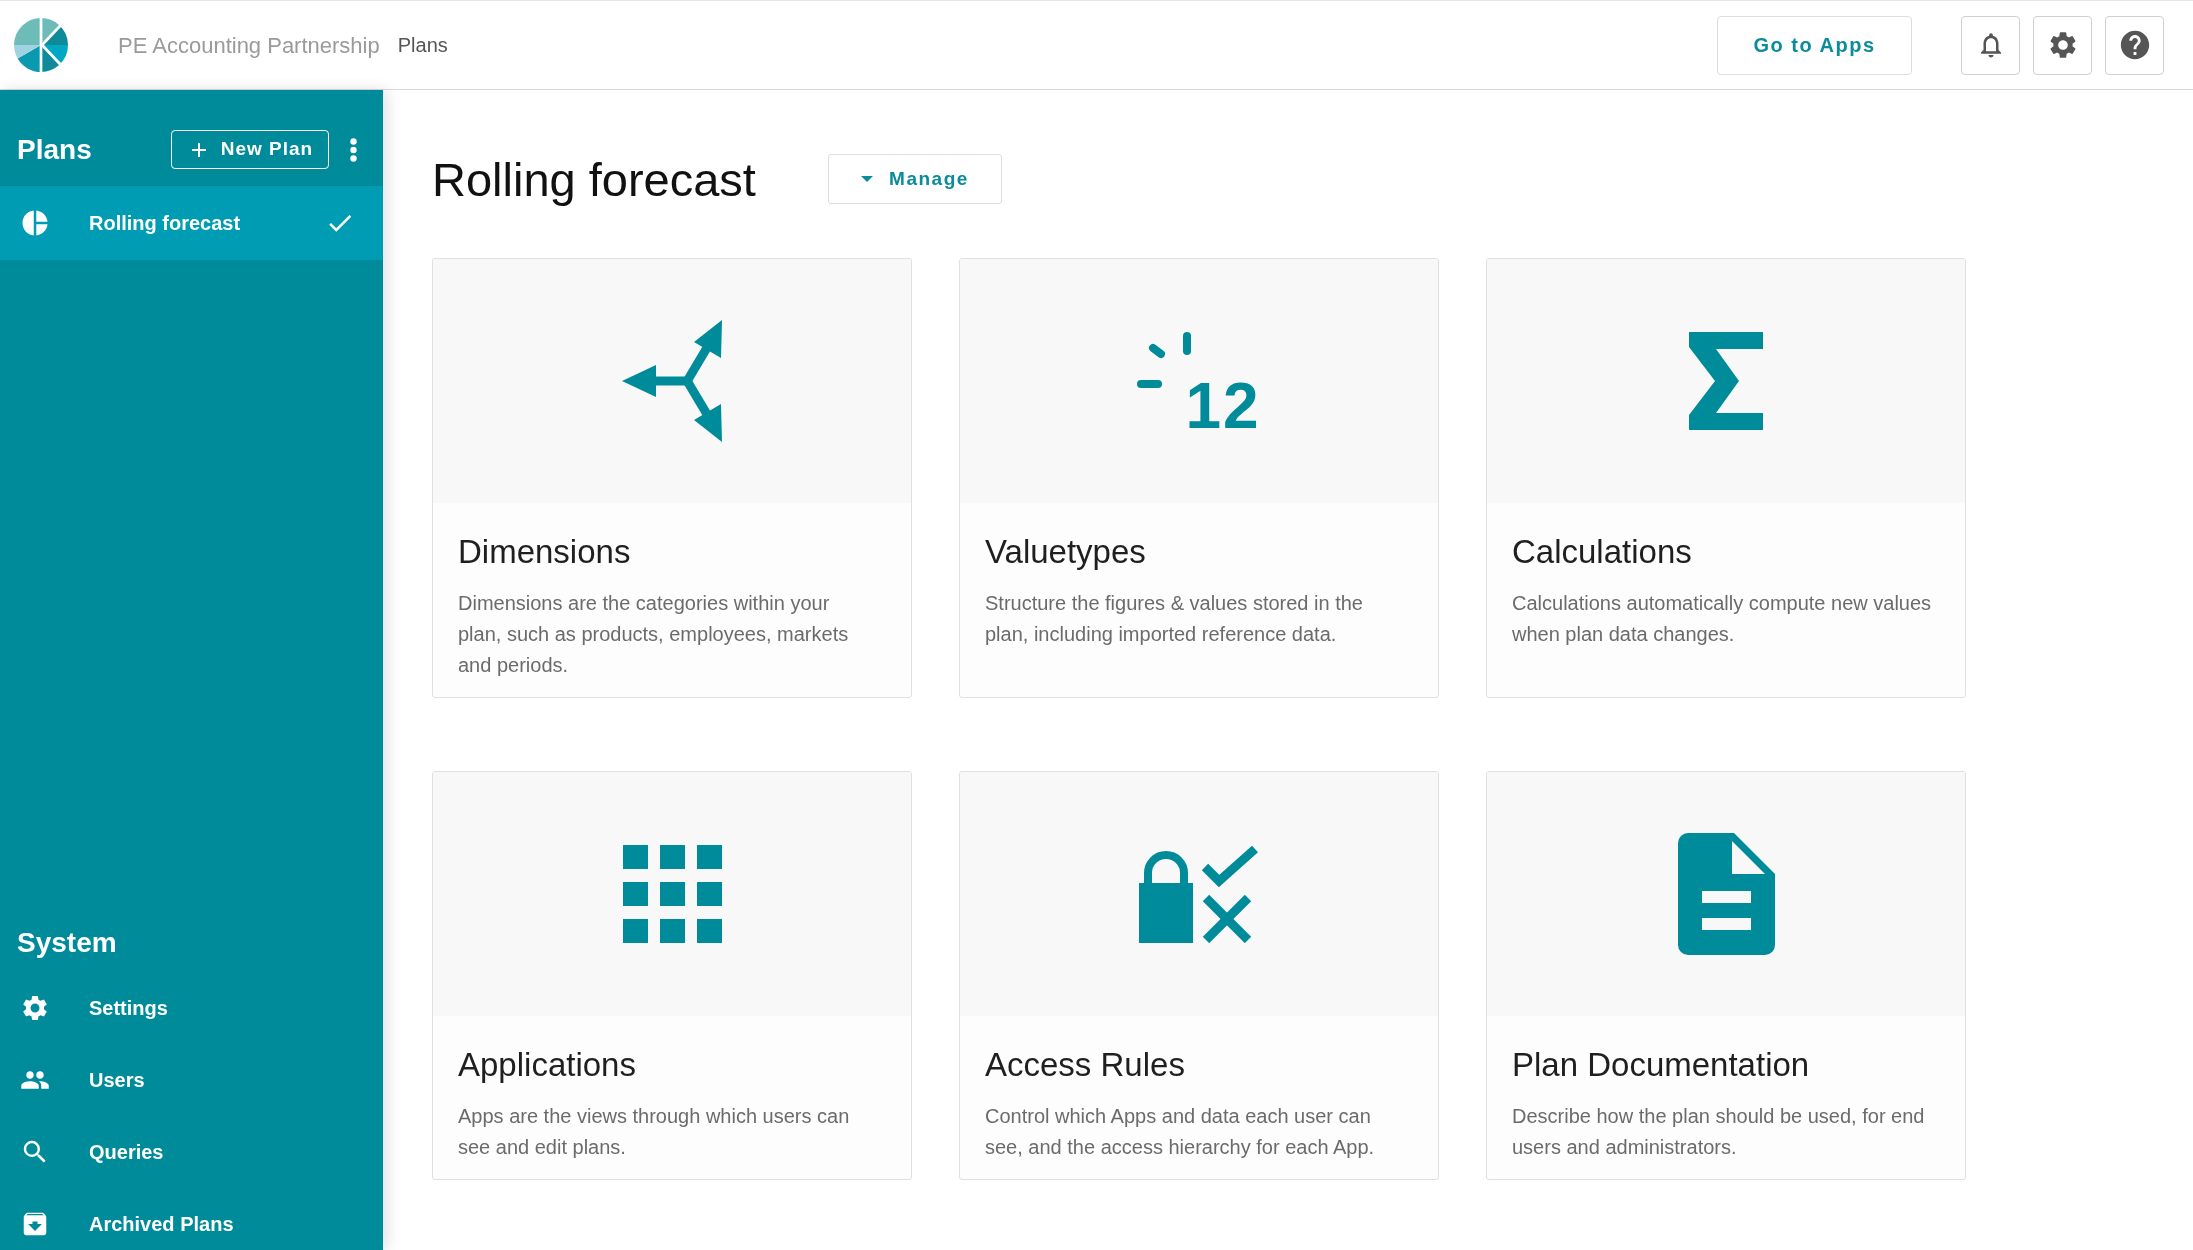  I want to click on new-plan-button: New Plan, so click(250, 149).